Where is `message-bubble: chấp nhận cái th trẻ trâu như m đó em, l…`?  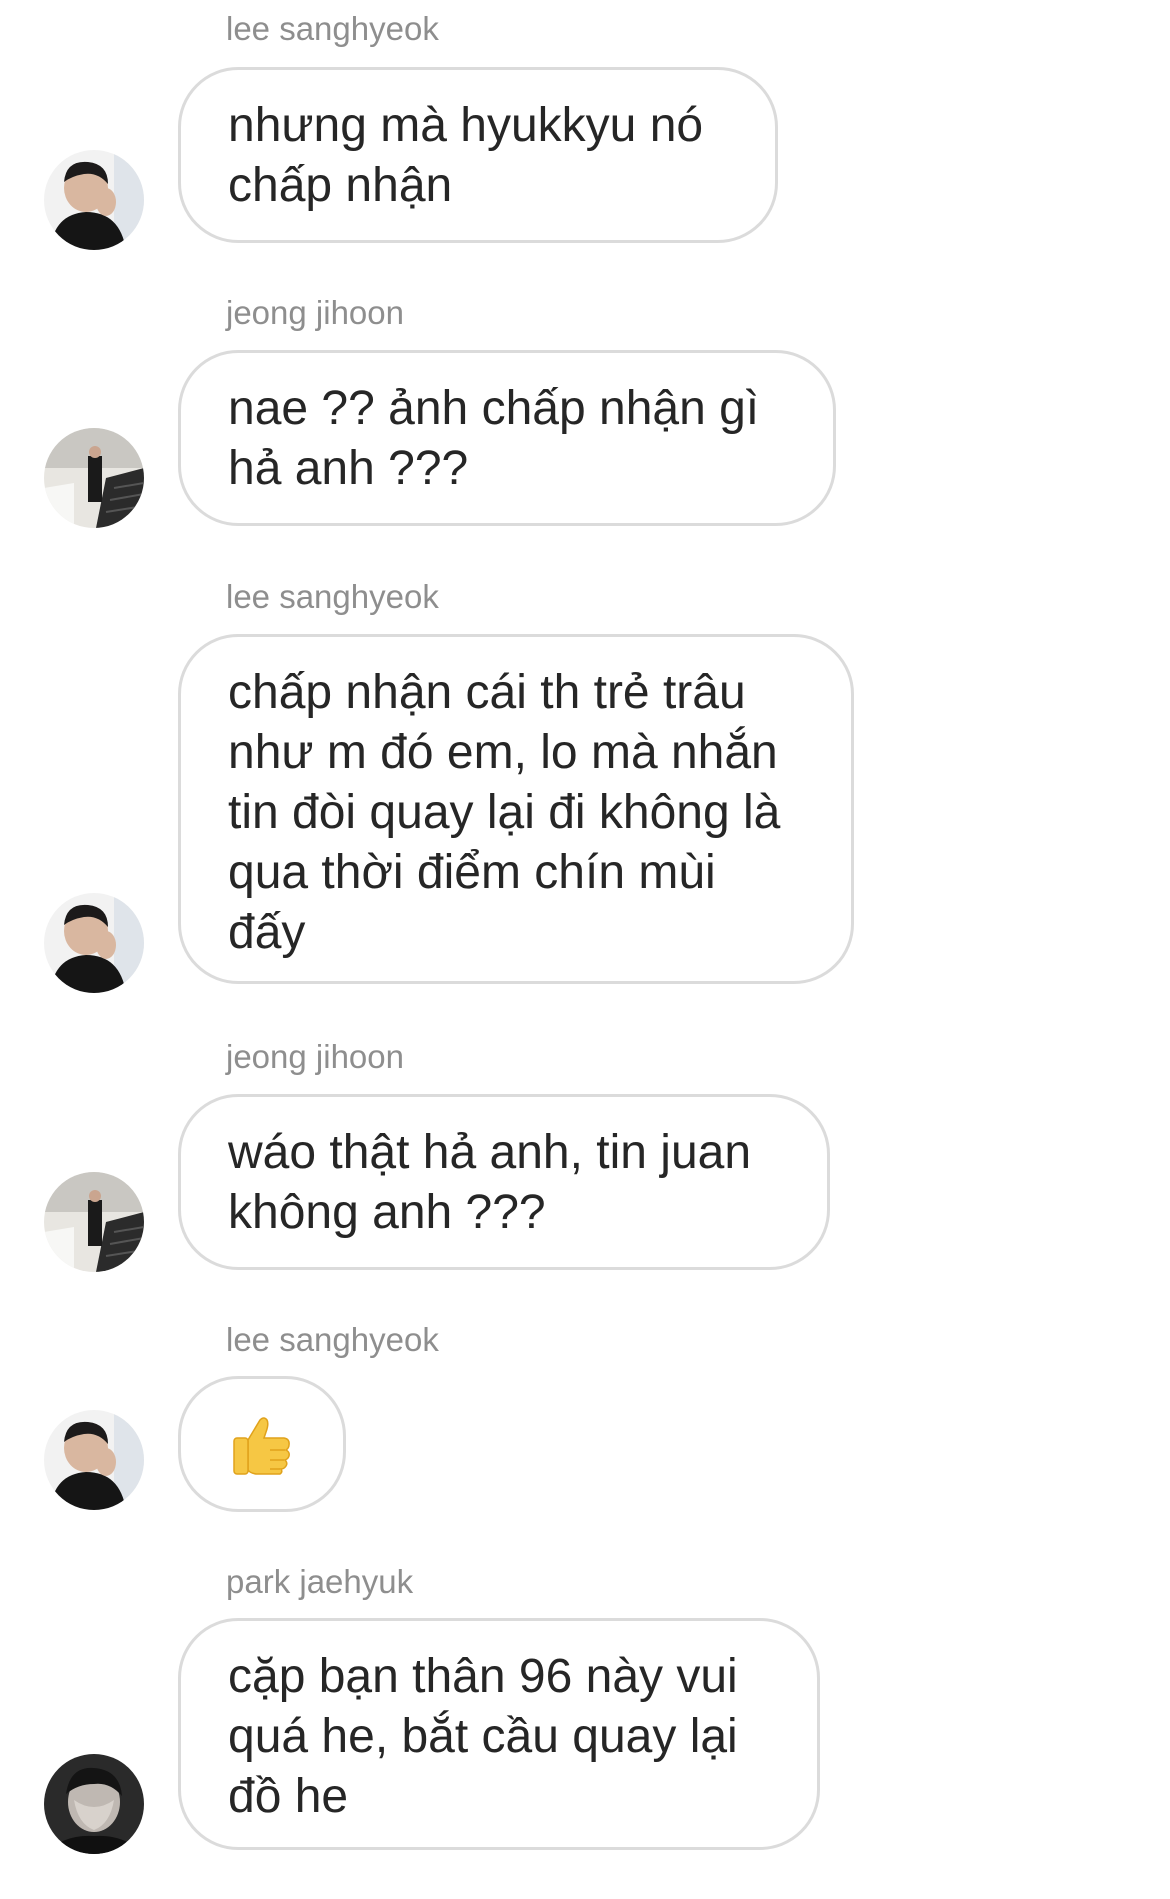 message-bubble: chấp nhận cái th trẻ trâu như m đó em, l… is located at coordinates (516, 809).